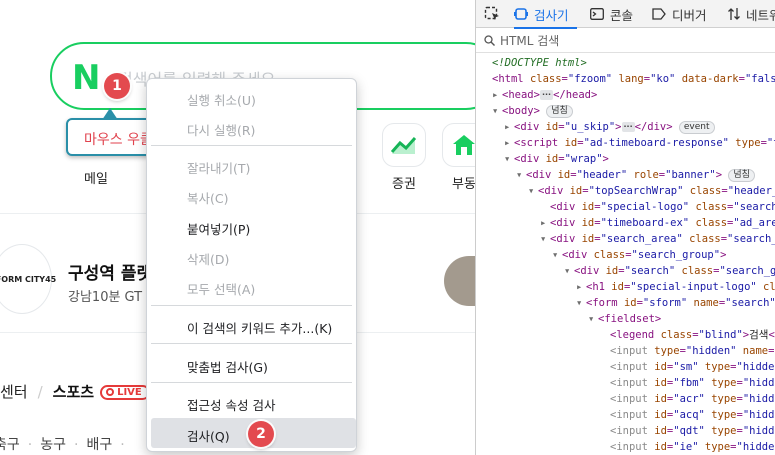 This screenshot has width=775, height=455. Describe the element at coordinates (625, 415) in the screenshot. I see `dom-node: <input id="acq" type="hidden">` at that location.